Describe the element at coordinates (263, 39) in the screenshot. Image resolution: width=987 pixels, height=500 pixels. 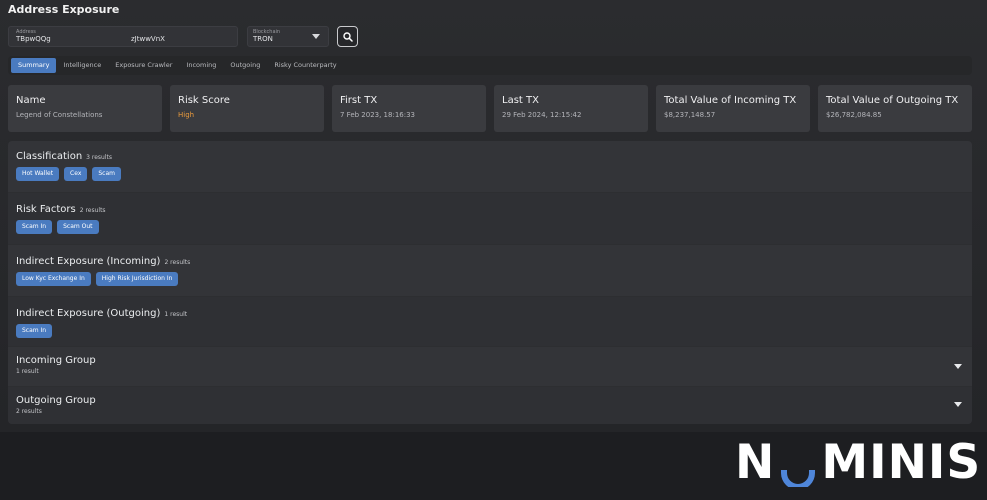
I see `blockchain-select-value: TRON` at that location.